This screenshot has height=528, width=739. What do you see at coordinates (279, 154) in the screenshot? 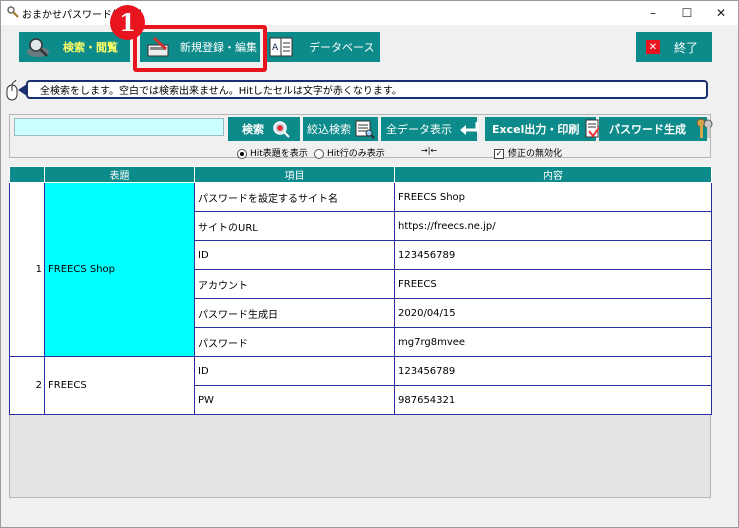
I see `radio-show-hit-title-label: Hit表題を表示` at bounding box center [279, 154].